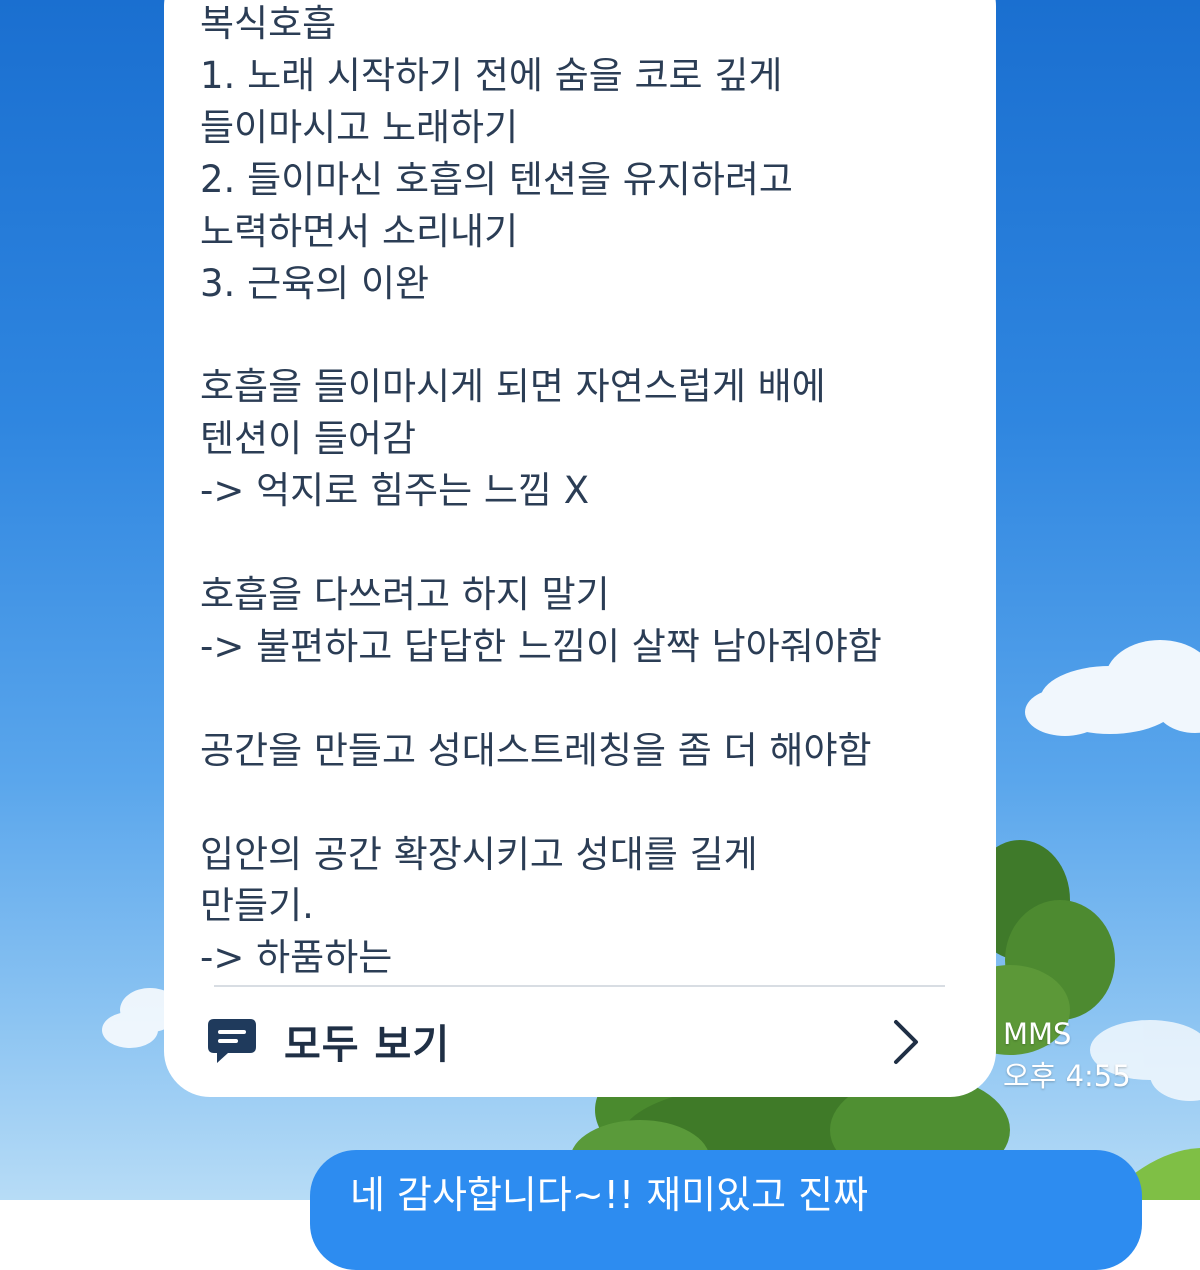 The height and width of the screenshot is (1270, 1200). Describe the element at coordinates (906, 1042) in the screenshot. I see `chevron-right-icon` at that location.